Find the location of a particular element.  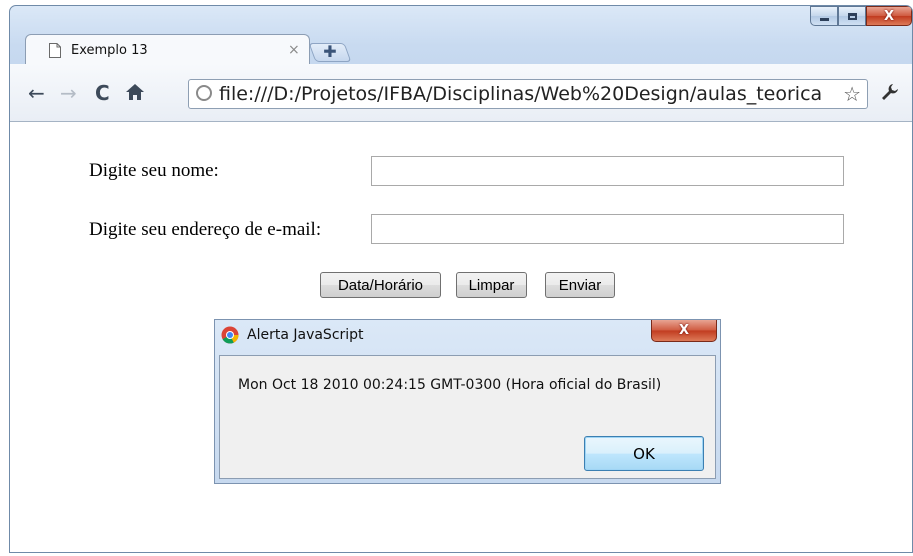

tab-title: Exemplo 13 is located at coordinates (109, 50).